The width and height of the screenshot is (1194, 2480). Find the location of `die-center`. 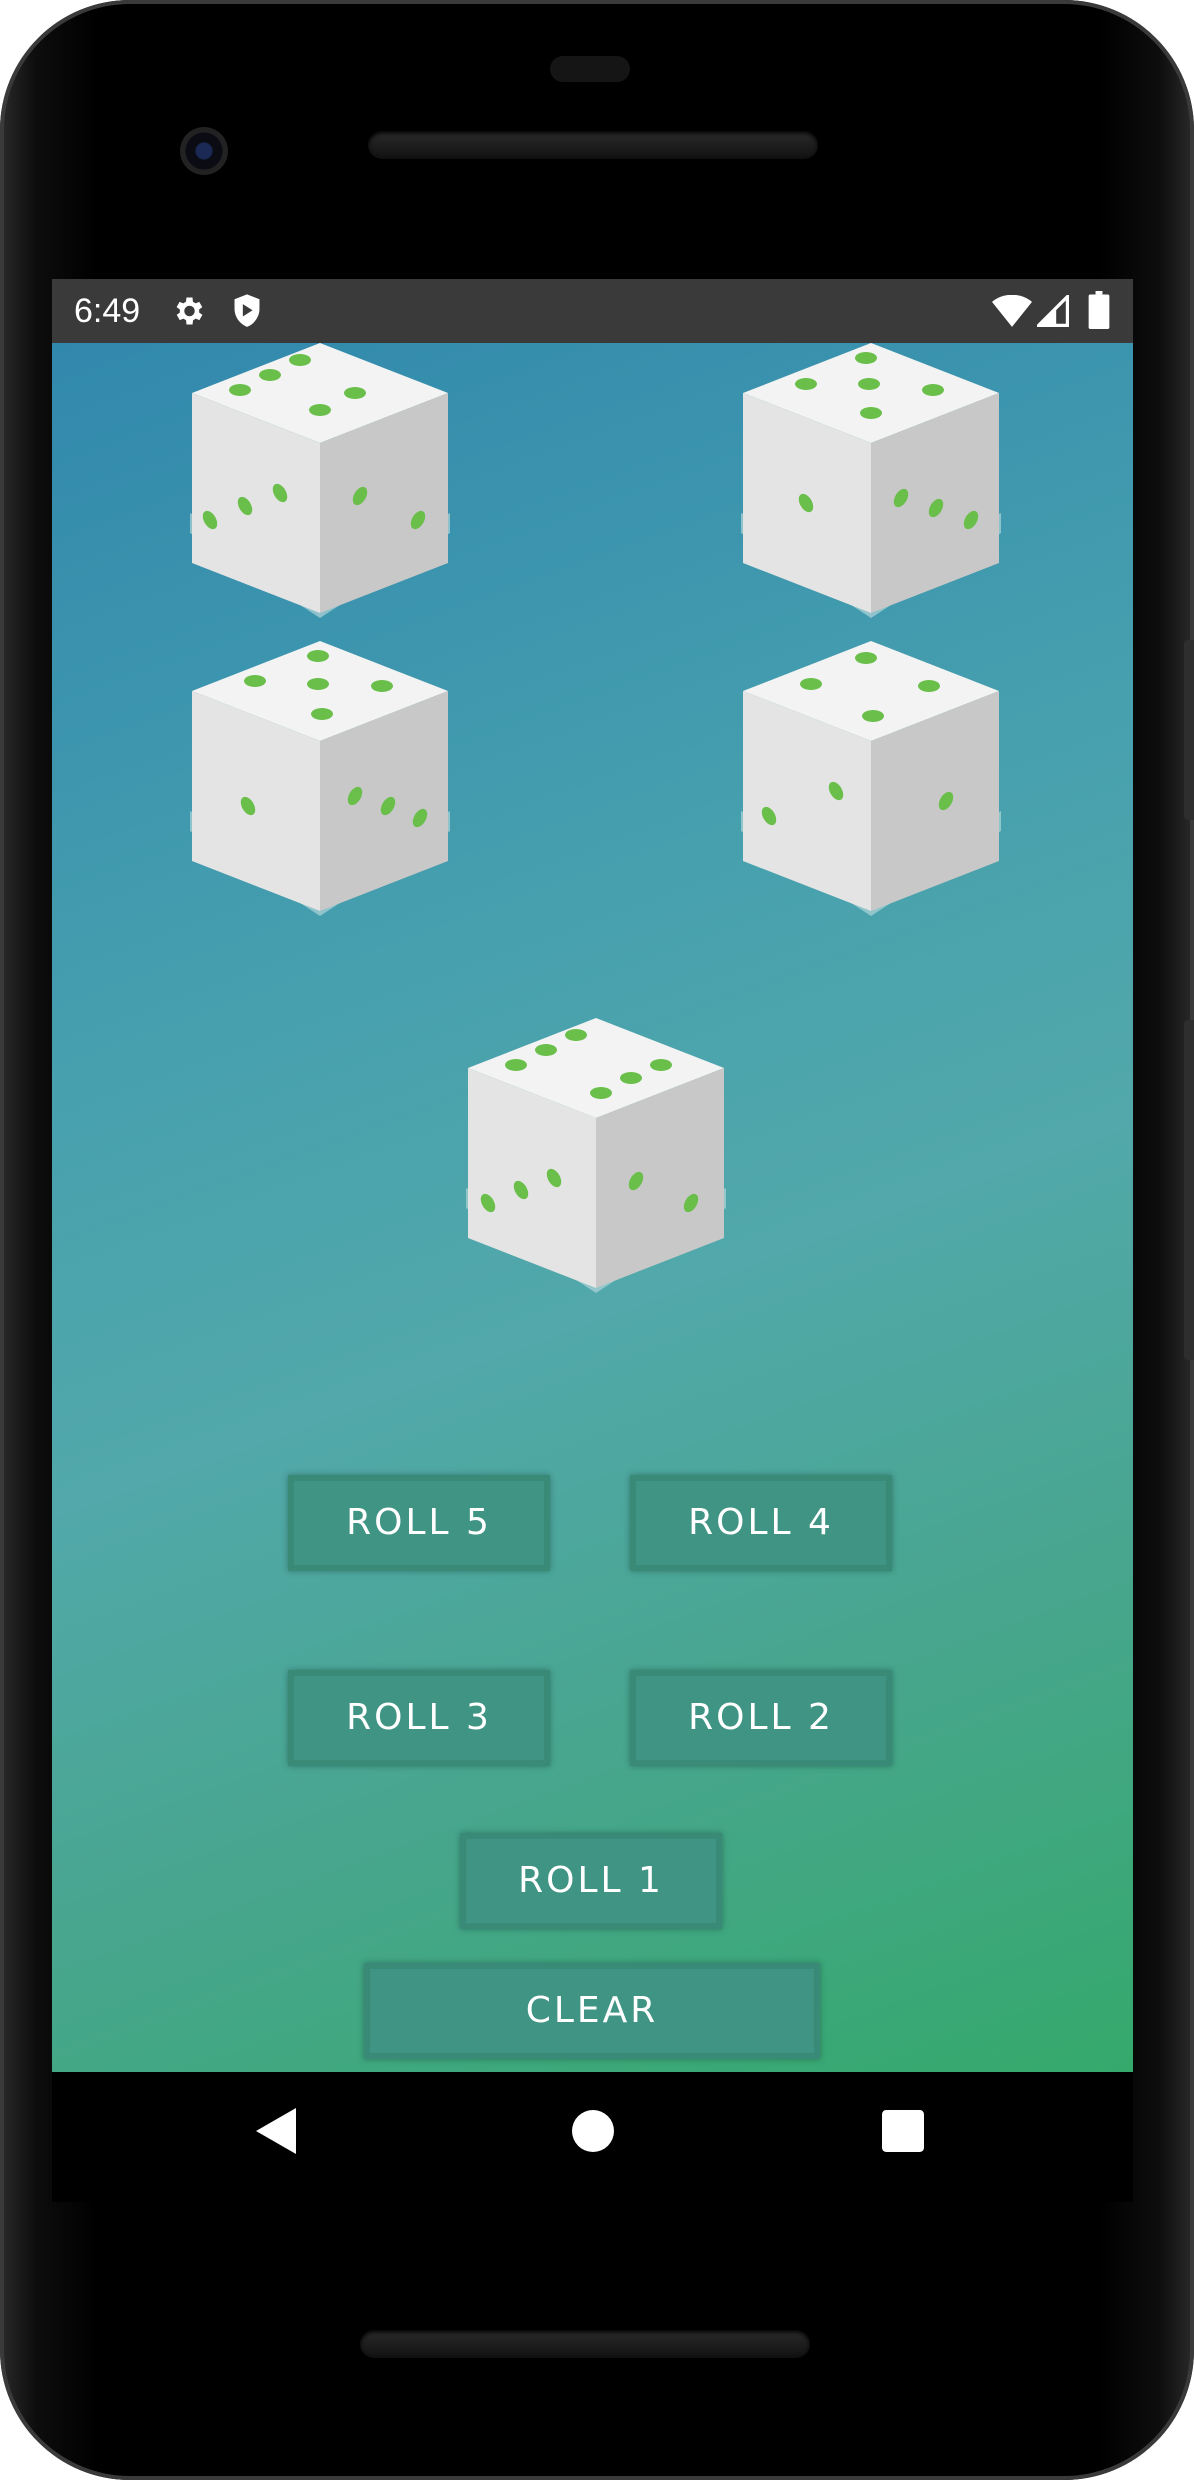

die-center is located at coordinates (596, 1155).